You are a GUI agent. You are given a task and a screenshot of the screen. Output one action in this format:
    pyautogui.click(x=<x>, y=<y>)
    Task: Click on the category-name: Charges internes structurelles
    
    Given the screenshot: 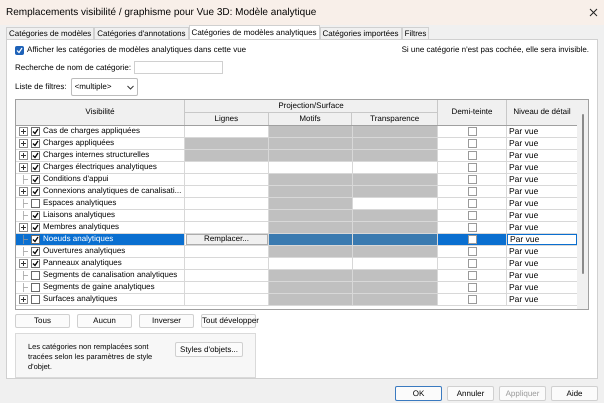 What is the action you would take?
    pyautogui.click(x=96, y=155)
    